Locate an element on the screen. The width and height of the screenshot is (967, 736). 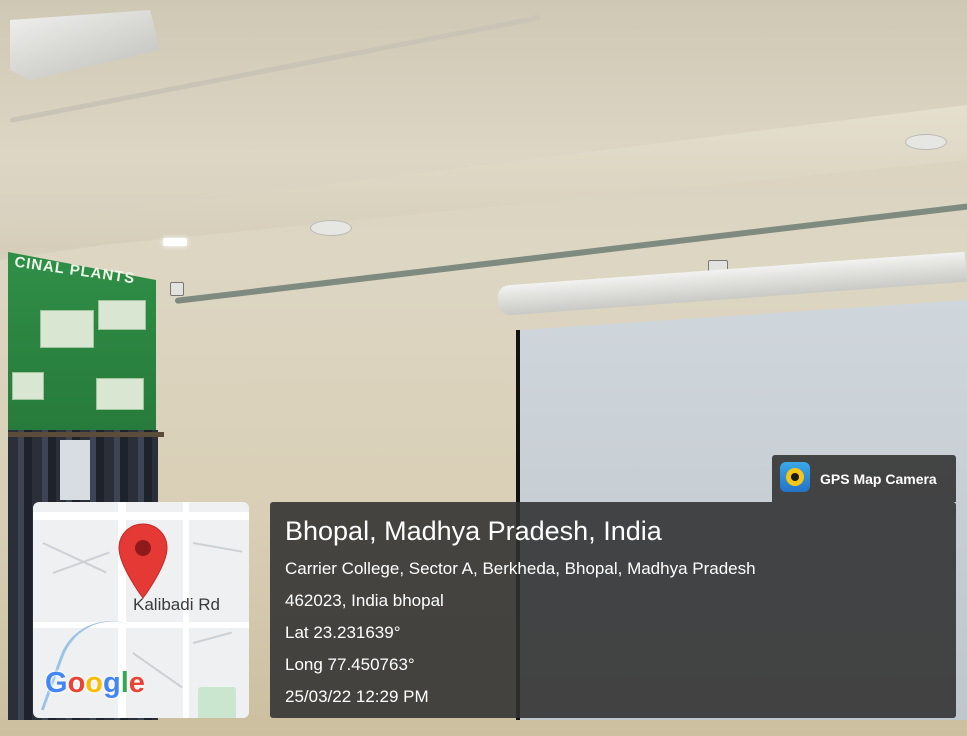
window is located at coordinates (75, 470).